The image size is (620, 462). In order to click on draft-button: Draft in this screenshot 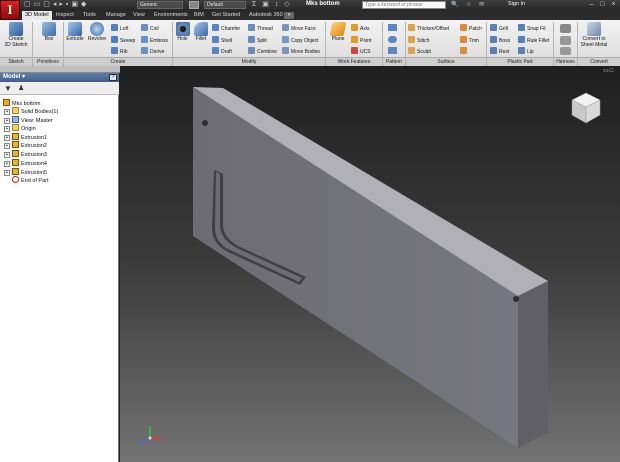, I will do `click(222, 51)`.